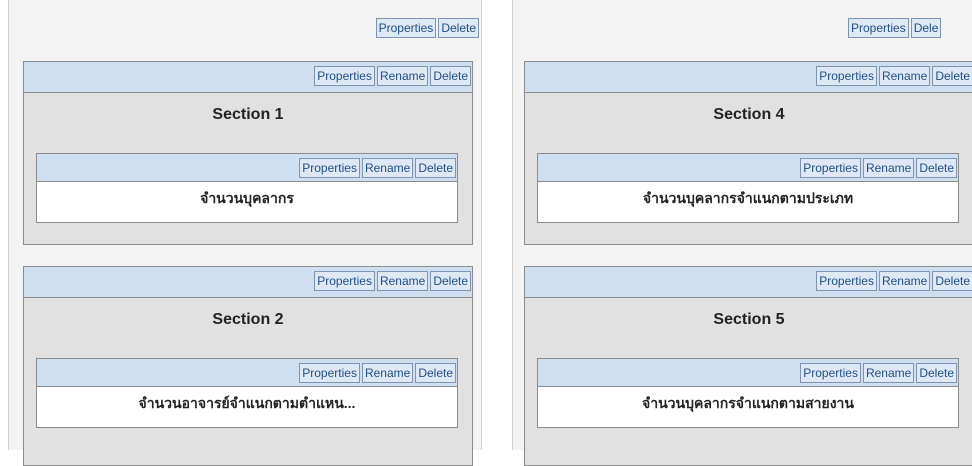  Describe the element at coordinates (904, 76) in the screenshot. I see `section-4-rename-button: Rename` at that location.